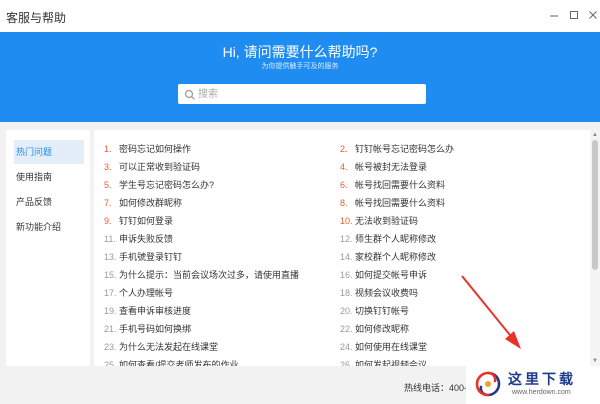 This screenshot has height=404, width=600. What do you see at coordinates (108, 149) in the screenshot?
I see `question-number: 1.` at bounding box center [108, 149].